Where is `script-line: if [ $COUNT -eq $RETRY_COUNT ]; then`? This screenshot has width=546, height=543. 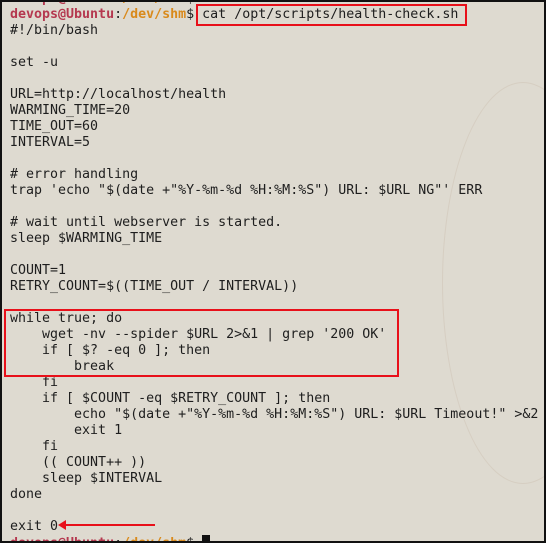 script-line: if [ $COUNT -eq $RETRY_COUNT ]; then is located at coordinates (170, 398).